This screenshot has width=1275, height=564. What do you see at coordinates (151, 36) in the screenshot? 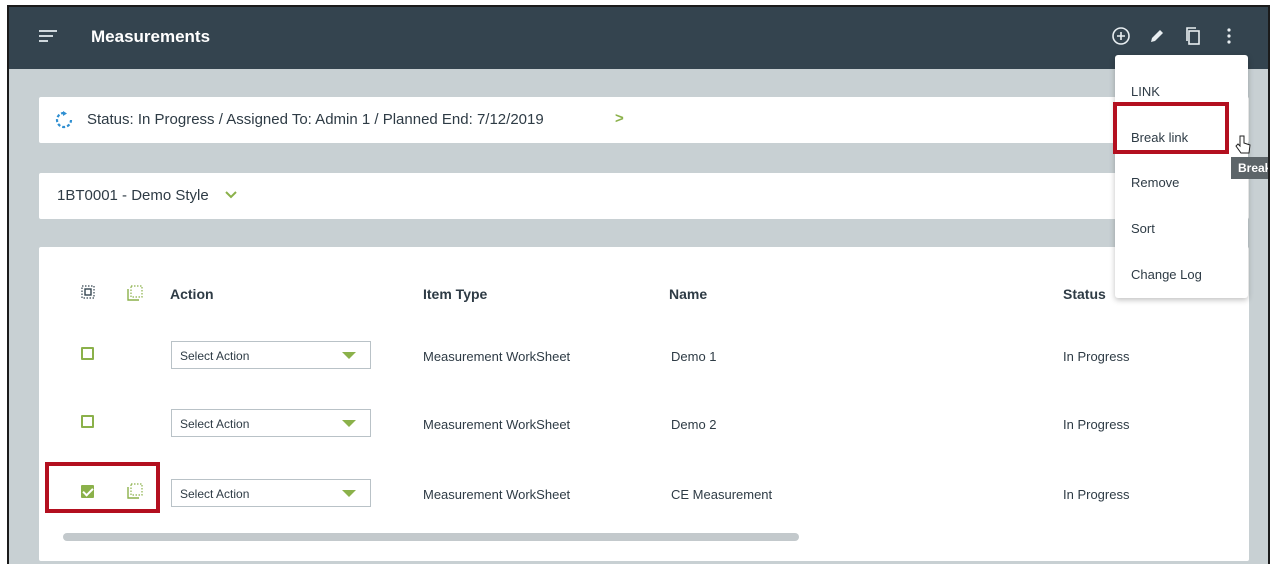
I see `page-title: Measurements` at bounding box center [151, 36].